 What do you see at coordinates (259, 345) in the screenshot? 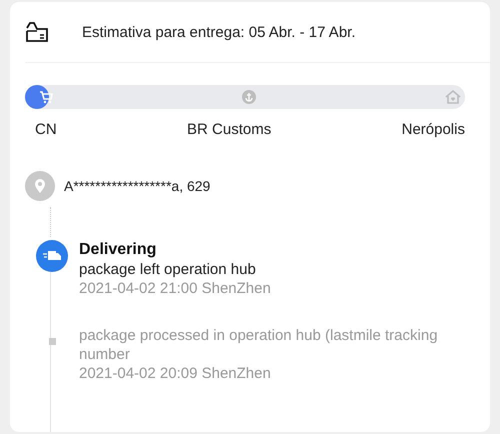
I see `event-detail: package processed in operation hub (lastmile tracking number` at bounding box center [259, 345].